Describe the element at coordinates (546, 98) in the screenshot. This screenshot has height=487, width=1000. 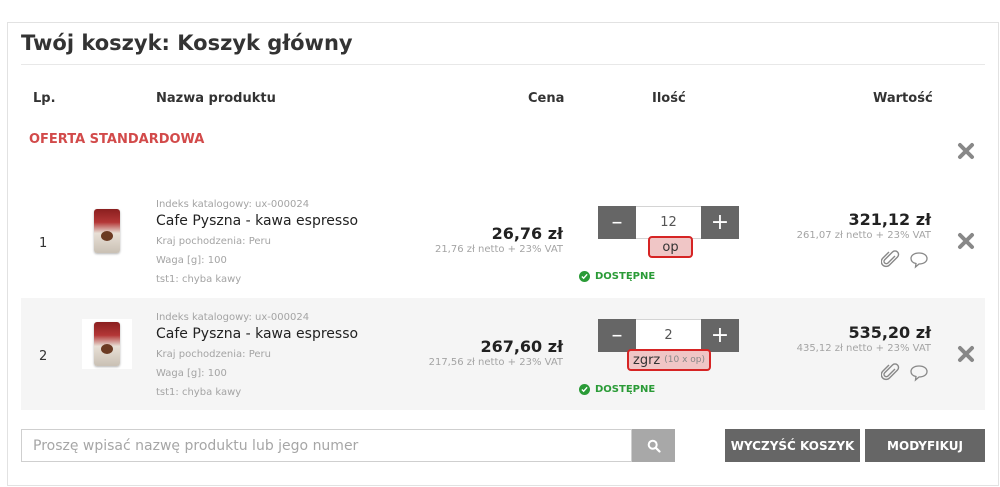
I see `column-header-price: Cena` at that location.